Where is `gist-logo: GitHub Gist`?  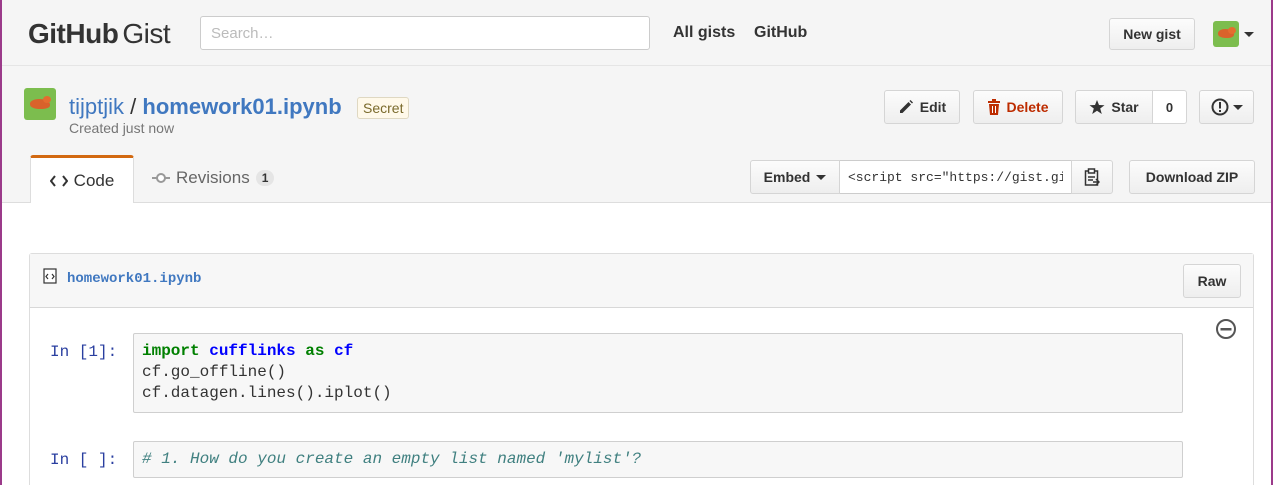
gist-logo: GitHub Gist is located at coordinates (99, 34).